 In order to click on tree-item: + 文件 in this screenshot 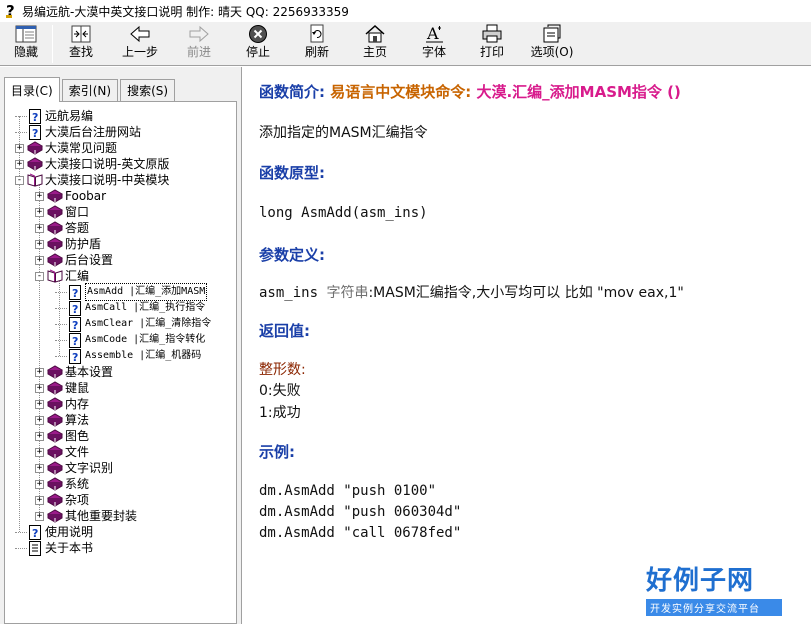, I will do `click(62, 452)`.